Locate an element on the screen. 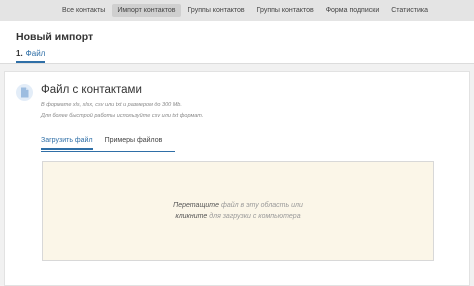 This screenshot has width=474, height=286. nav-item-import-contacts: Импорт контактов is located at coordinates (146, 10).